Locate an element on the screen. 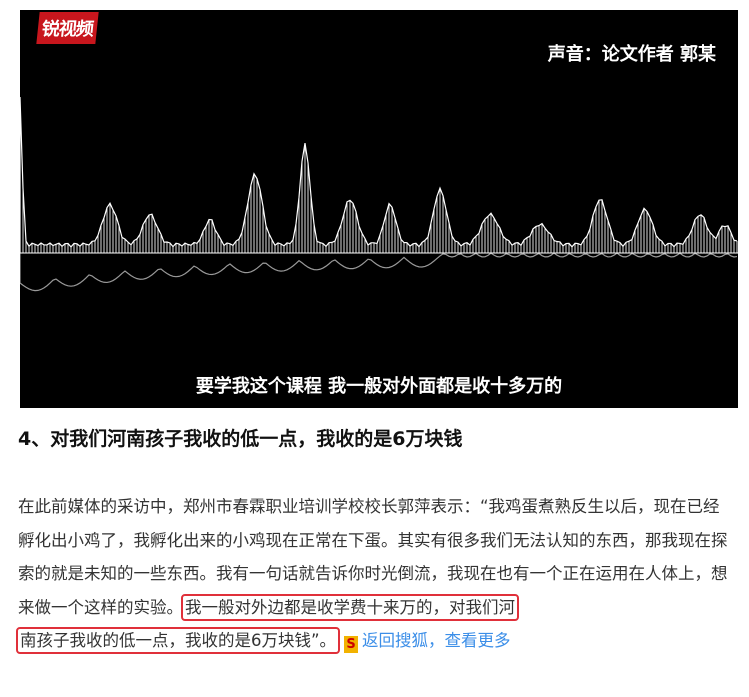 The width and height of the screenshot is (749, 697). section-heading: 4、对我们河南孩子我收的低一点，我收的是6万块钱 is located at coordinates (240, 439).